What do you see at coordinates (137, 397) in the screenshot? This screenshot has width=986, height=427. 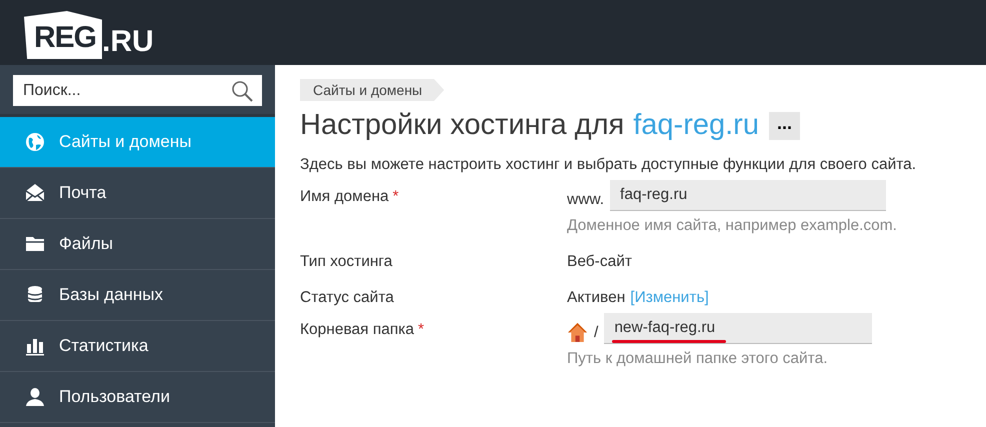 I see `nav-item: Пользователи` at bounding box center [137, 397].